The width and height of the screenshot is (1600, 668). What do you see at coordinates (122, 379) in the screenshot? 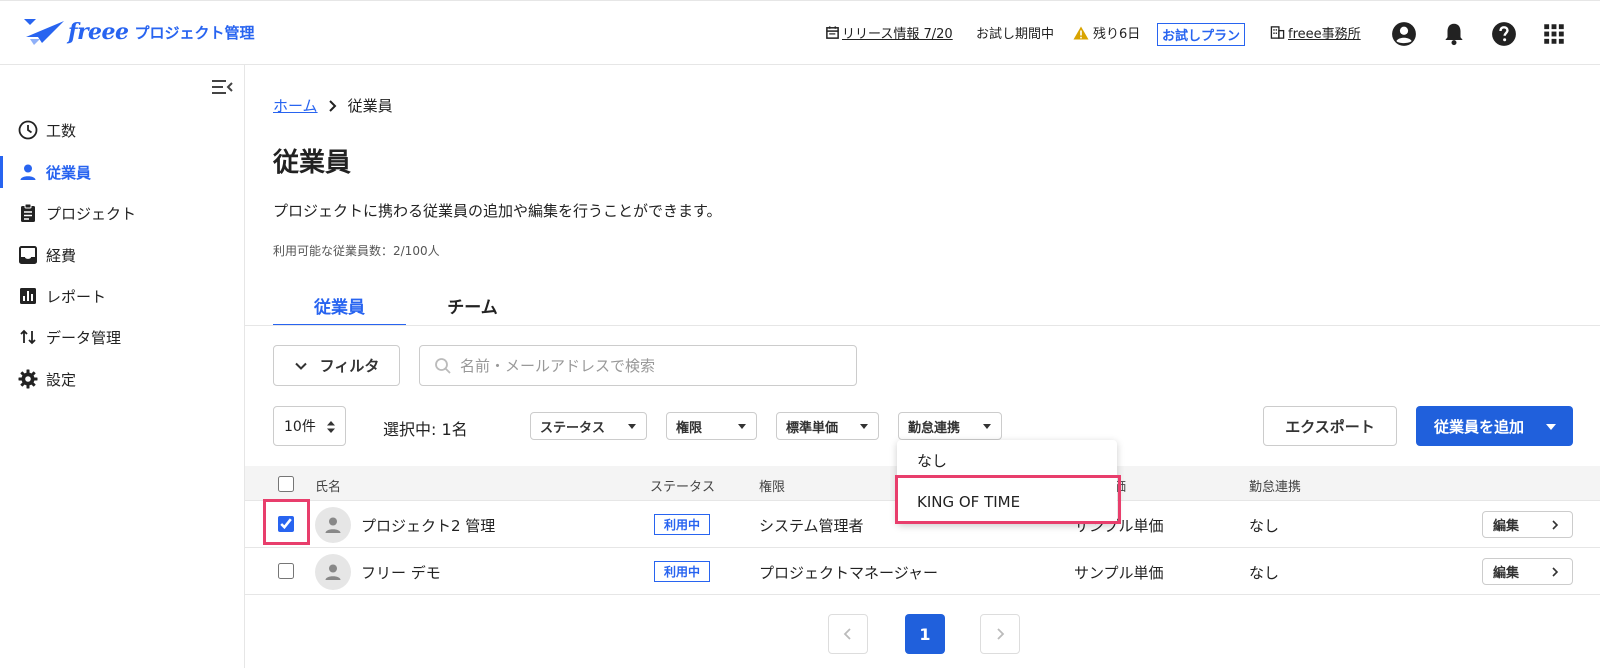
I see `sidebar-item-settings: 設定` at bounding box center [122, 379].